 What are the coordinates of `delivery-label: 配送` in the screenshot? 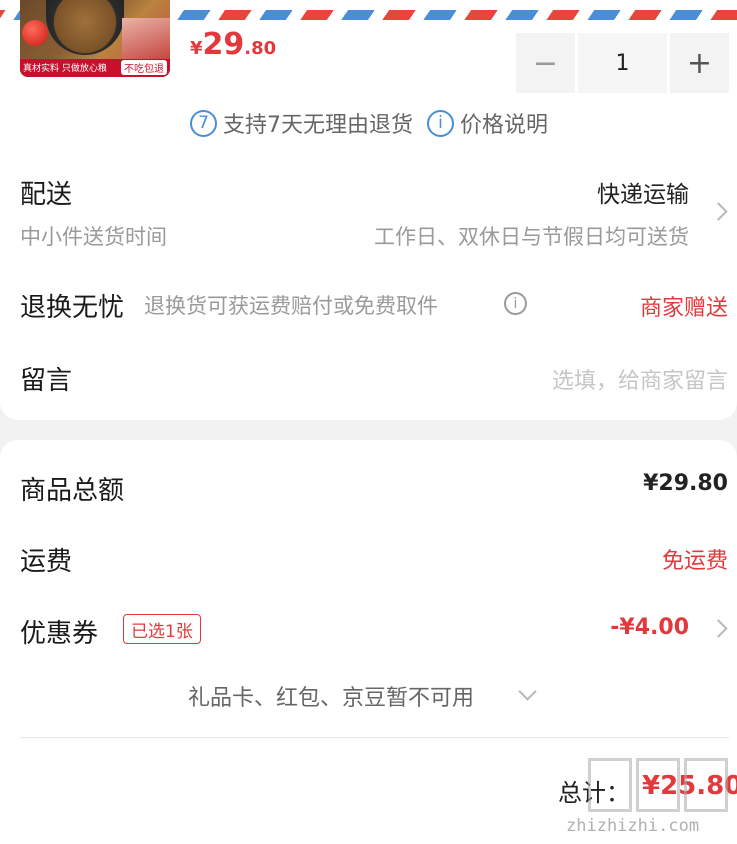 It's located at (46, 195).